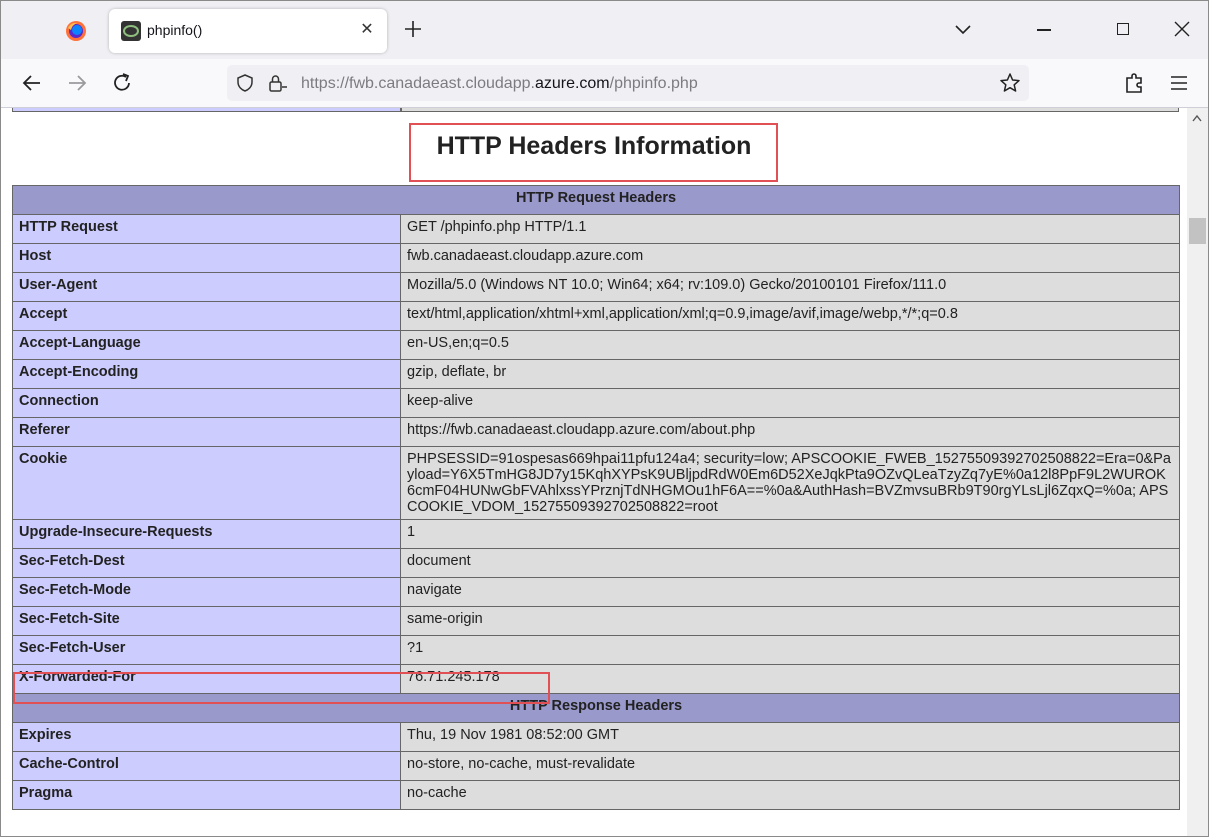 This screenshot has height=837, width=1209. Describe the element at coordinates (604, 30) in the screenshot. I see `tab-strip: phpinfo() ✕` at that location.